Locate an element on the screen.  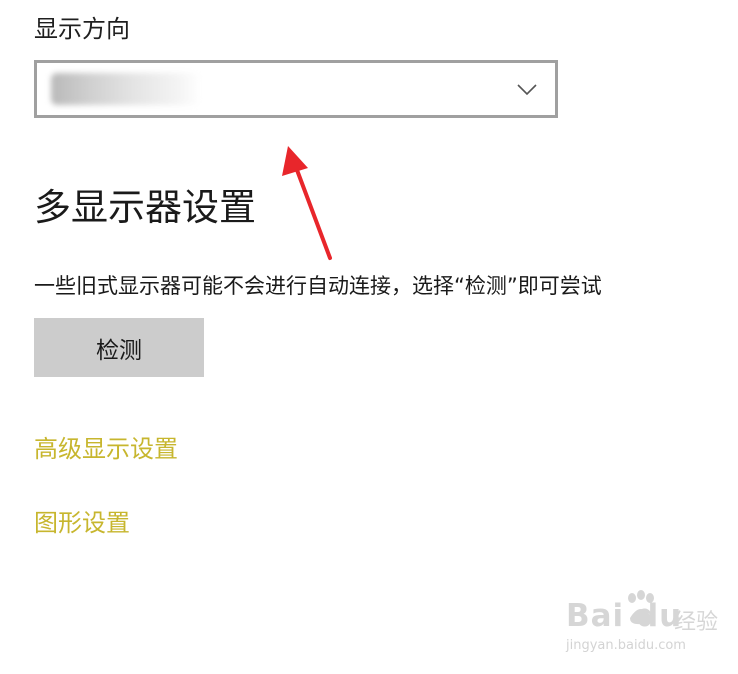
display-orientation-dropdown is located at coordinates (296, 89).